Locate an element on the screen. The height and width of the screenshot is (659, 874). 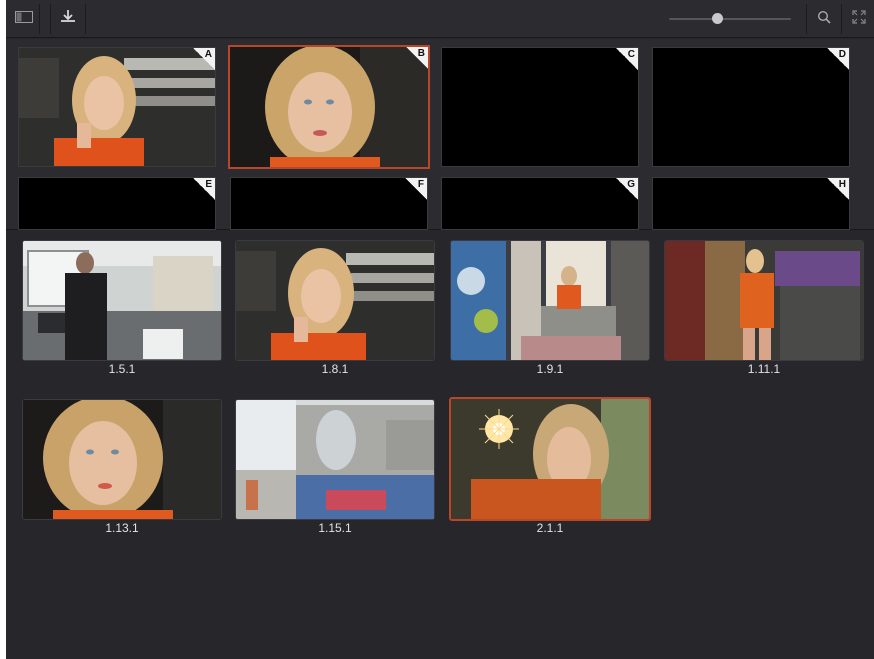
sidebar-toggle-button is located at coordinates (24, 19).